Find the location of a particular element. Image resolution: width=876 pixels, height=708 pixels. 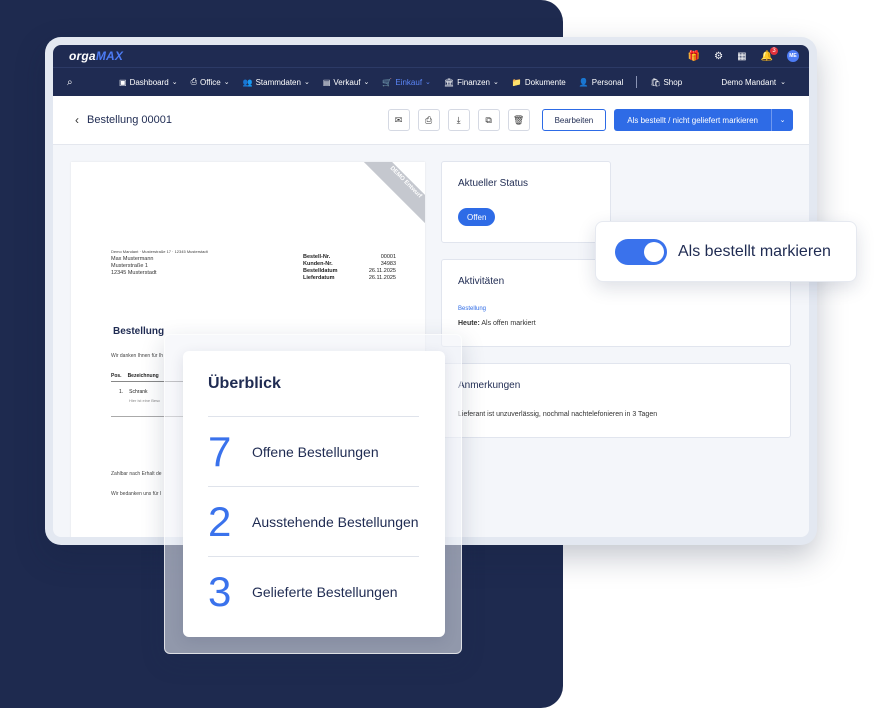

gift-icon: 🎁 is located at coordinates (694, 56).